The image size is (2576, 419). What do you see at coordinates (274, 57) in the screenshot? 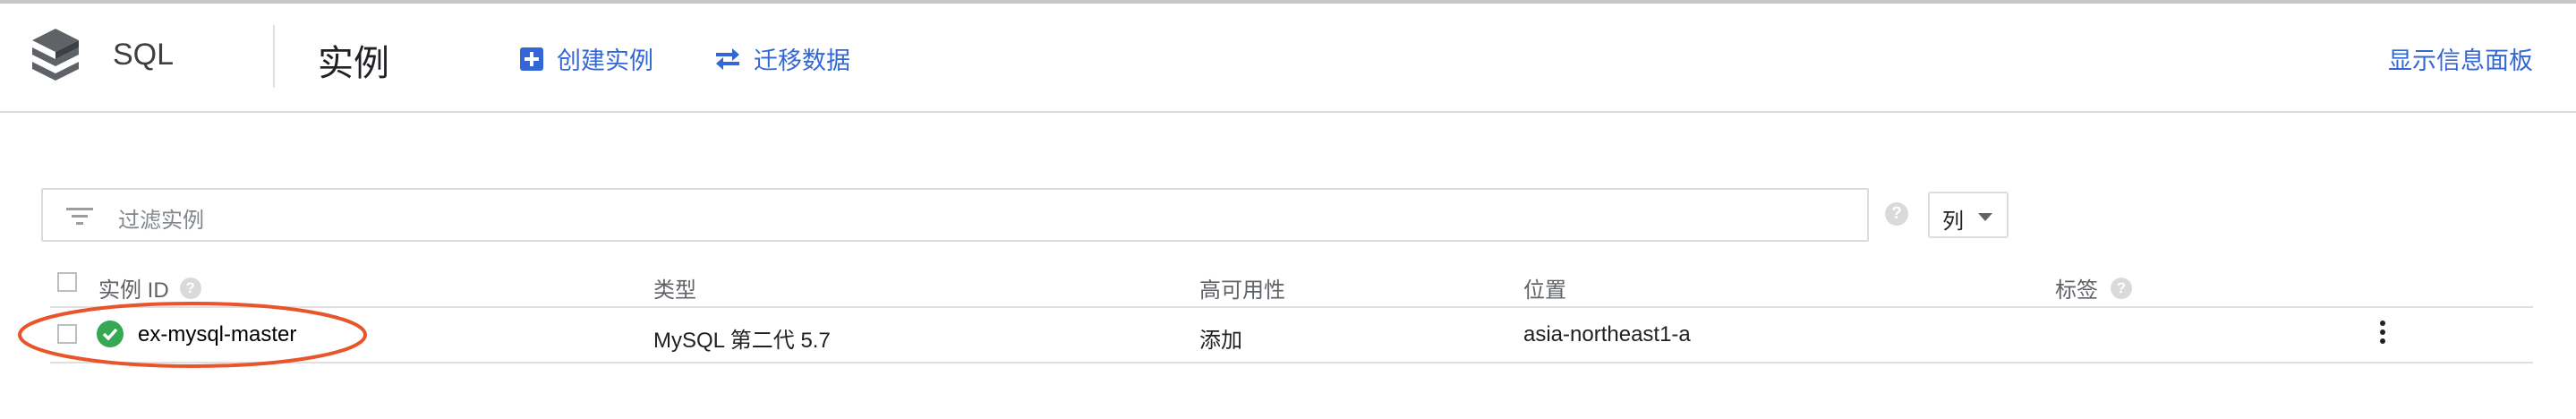
I see `header-divider` at bounding box center [274, 57].